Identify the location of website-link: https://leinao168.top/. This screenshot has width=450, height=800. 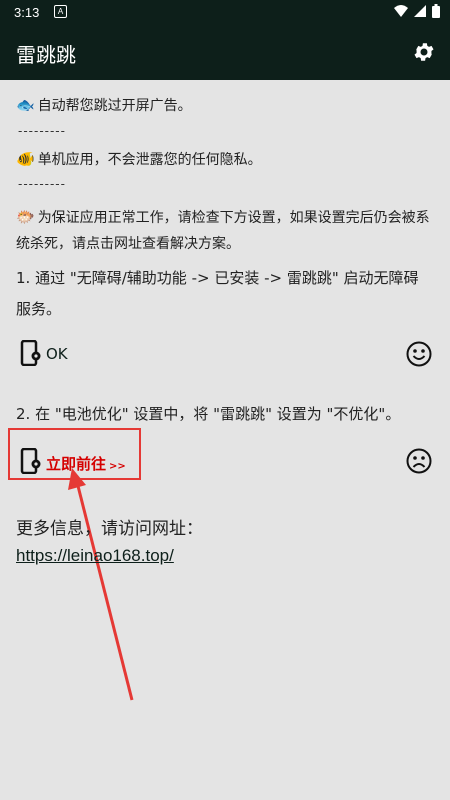
(95, 556).